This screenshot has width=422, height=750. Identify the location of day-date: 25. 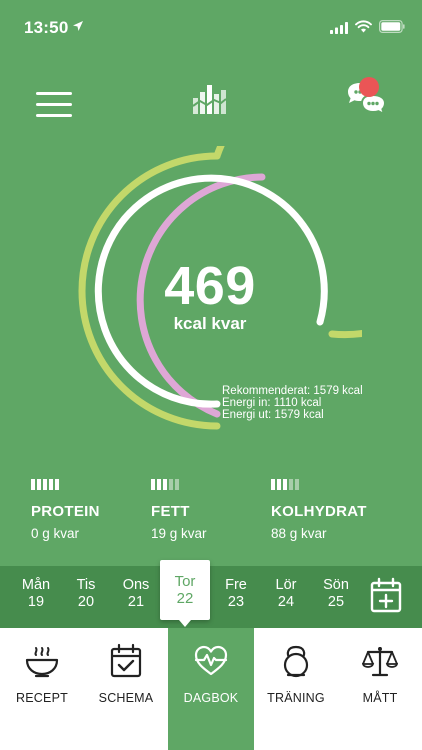
(336, 602).